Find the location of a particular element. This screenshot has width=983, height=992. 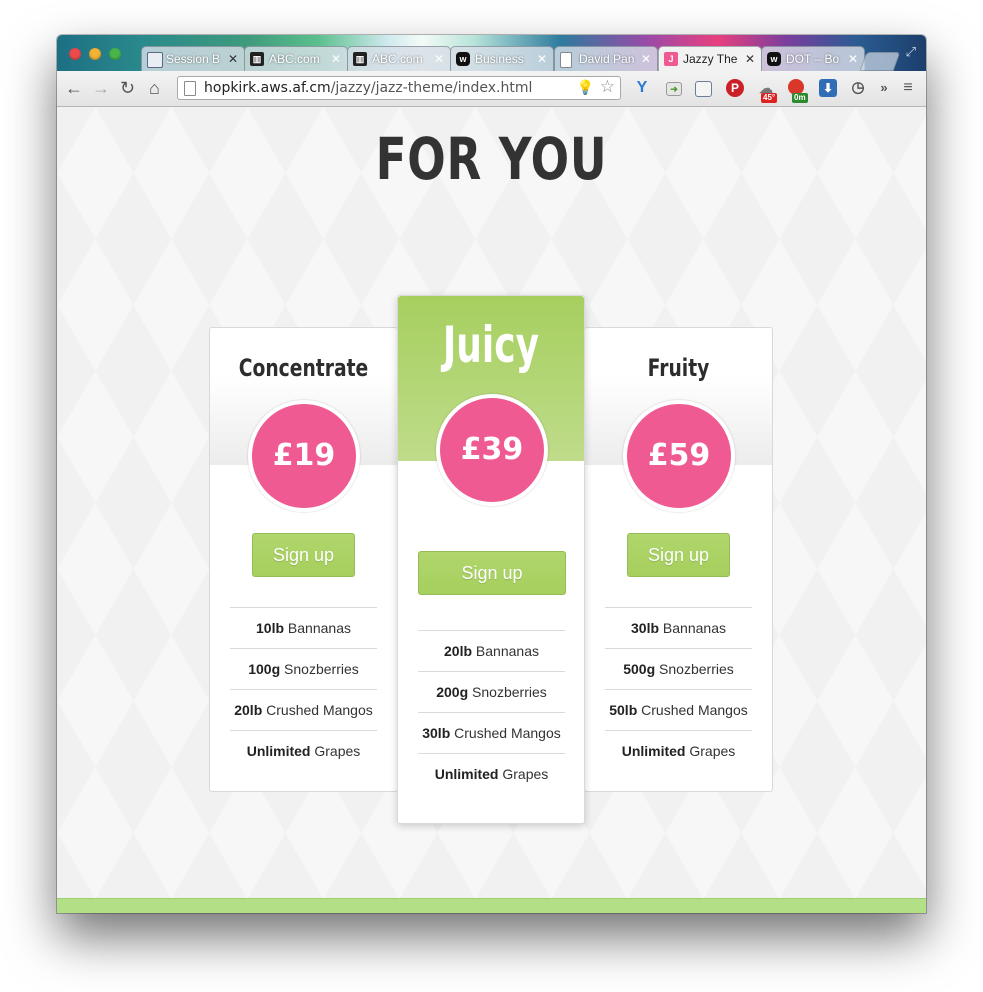

feature-item: 10lb Bannanas is located at coordinates (303, 627).